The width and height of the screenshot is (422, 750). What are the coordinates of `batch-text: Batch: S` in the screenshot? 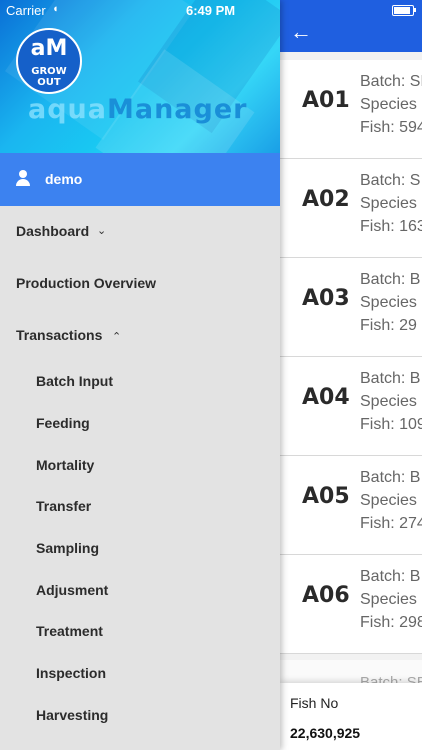 It's located at (390, 180).